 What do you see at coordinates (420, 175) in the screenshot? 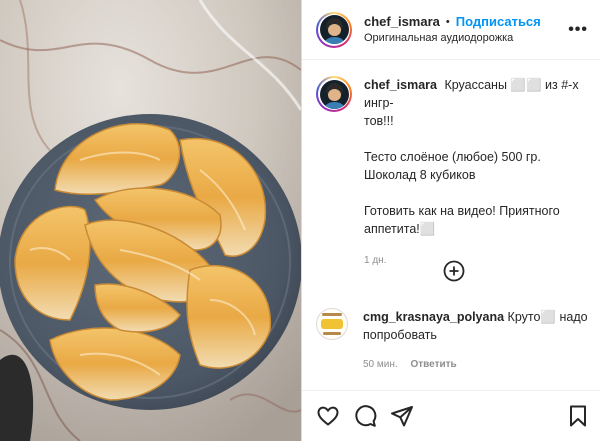
I see `caption-line-4: Шоколад 8 кубиков` at bounding box center [420, 175].